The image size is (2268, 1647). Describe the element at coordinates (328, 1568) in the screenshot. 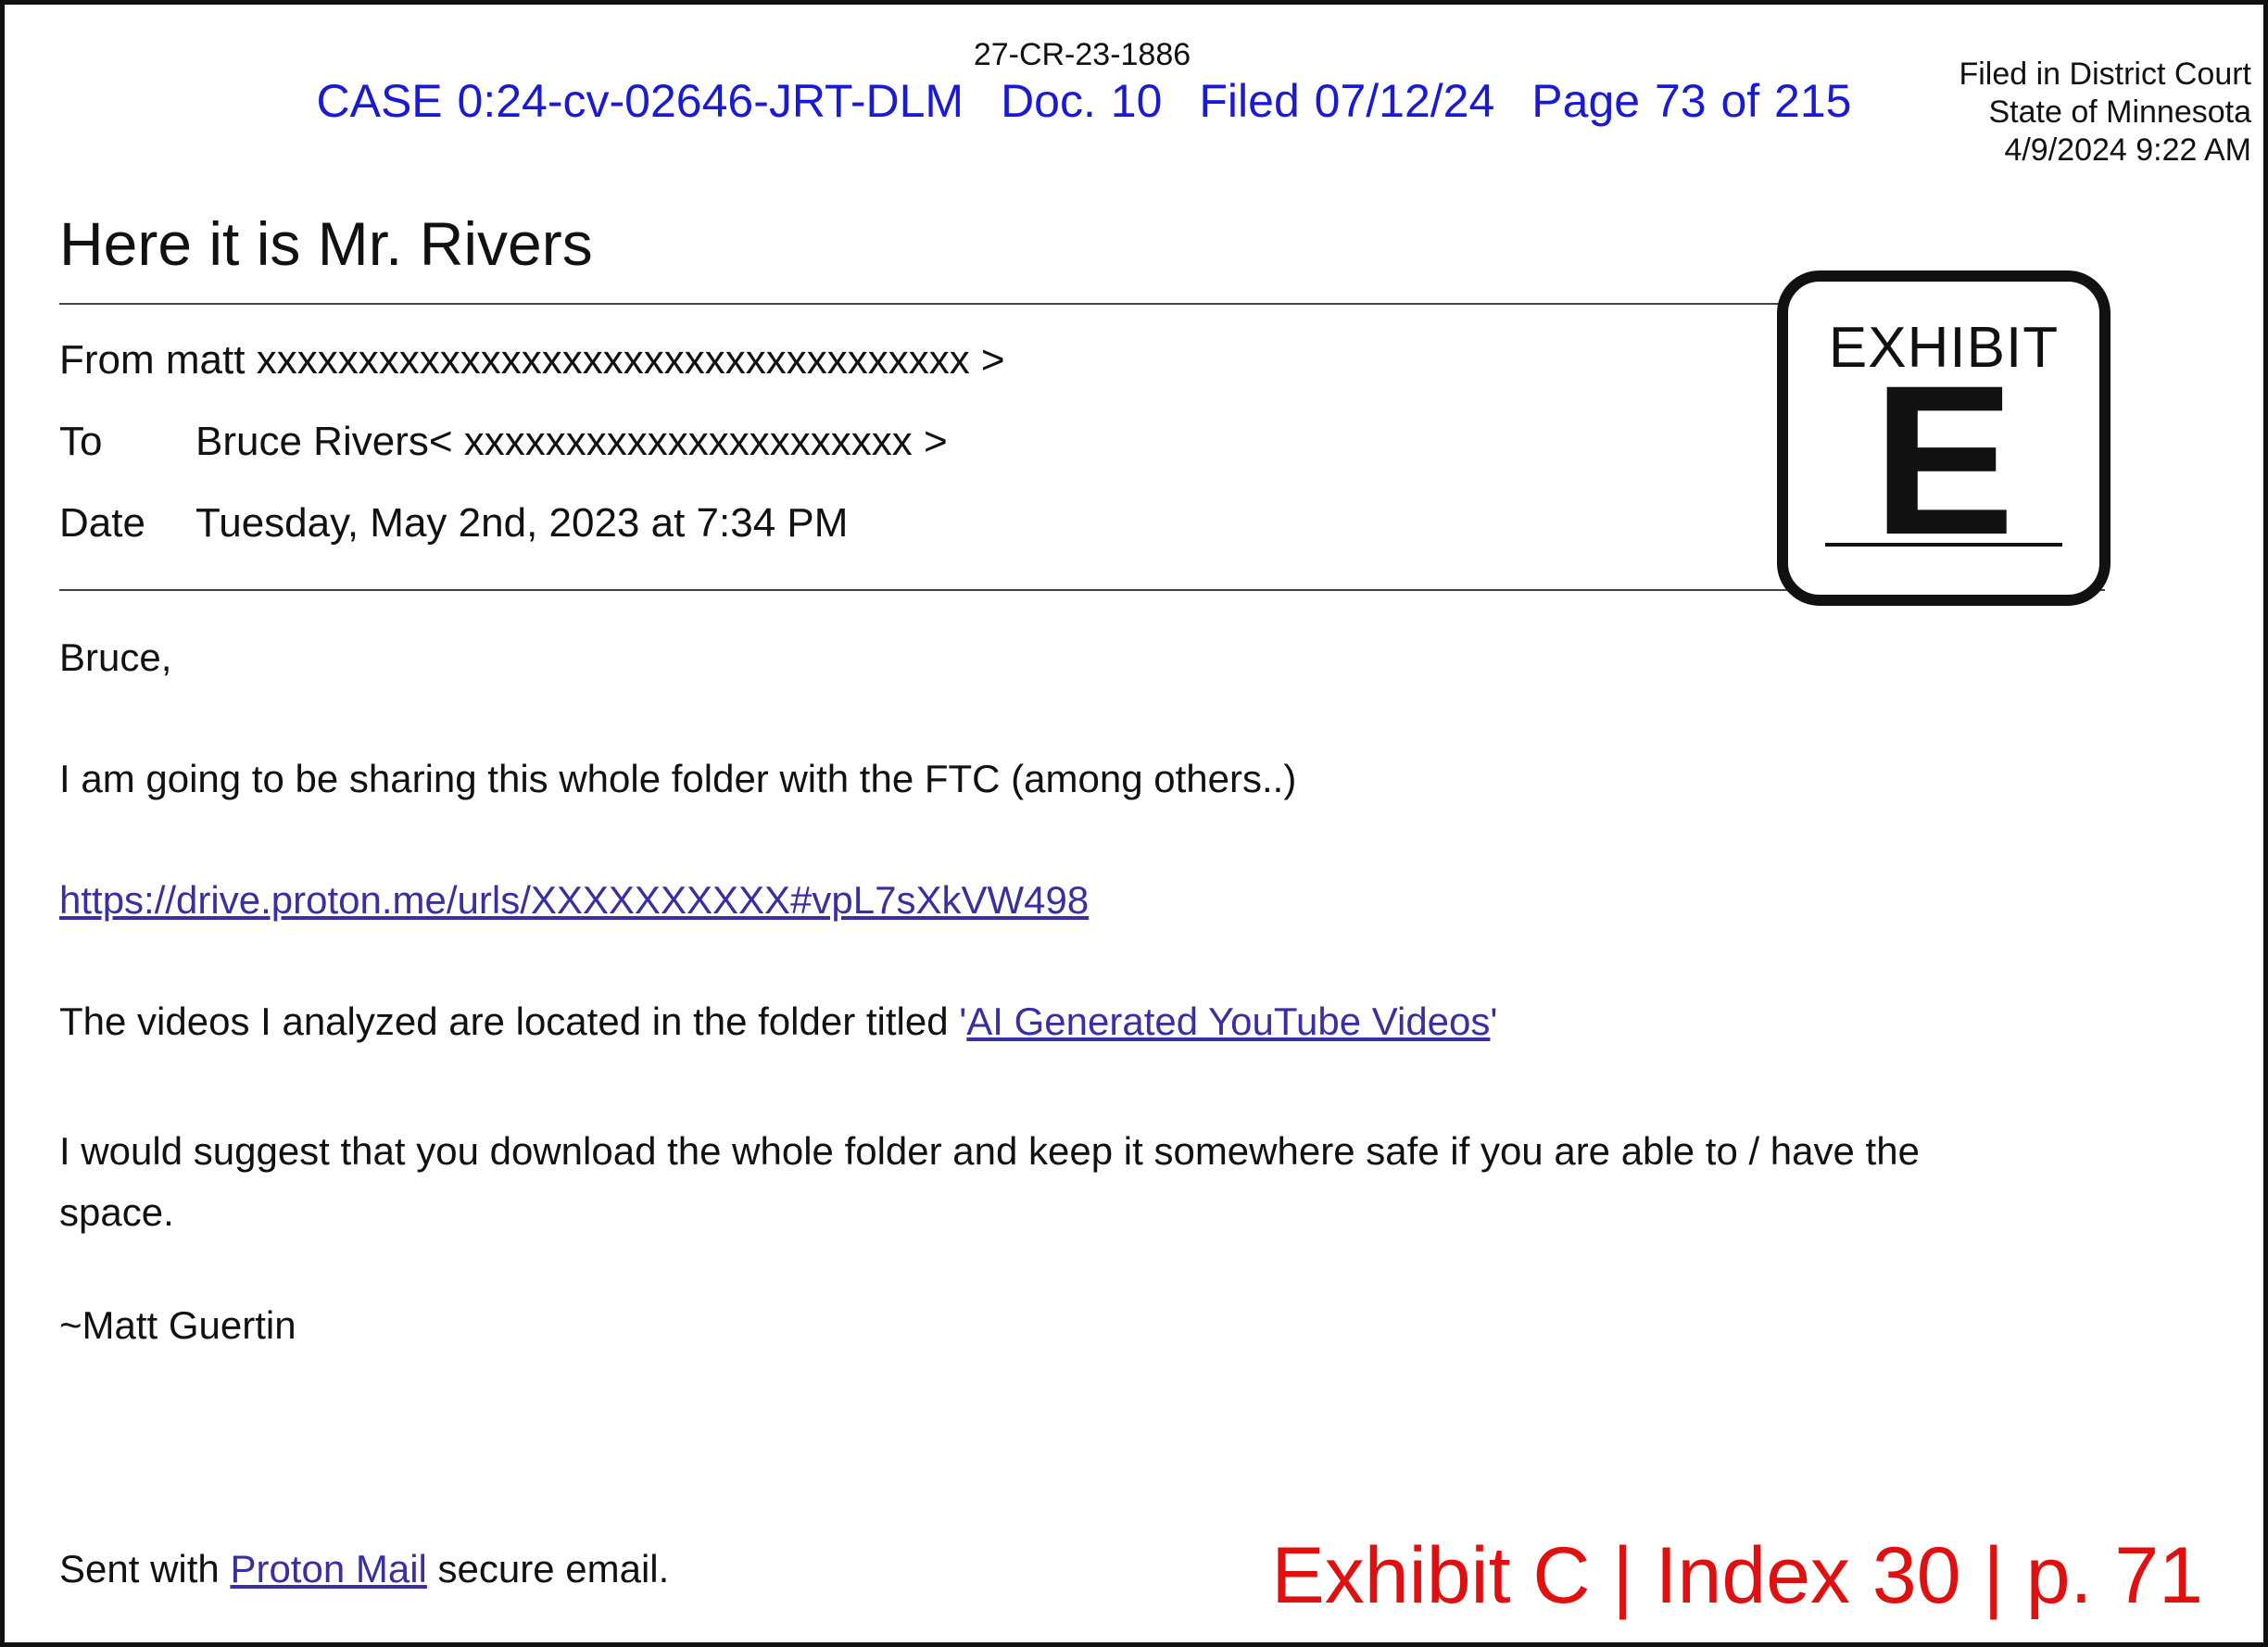

I see `proton-mail-link: Proton Mail` at that location.